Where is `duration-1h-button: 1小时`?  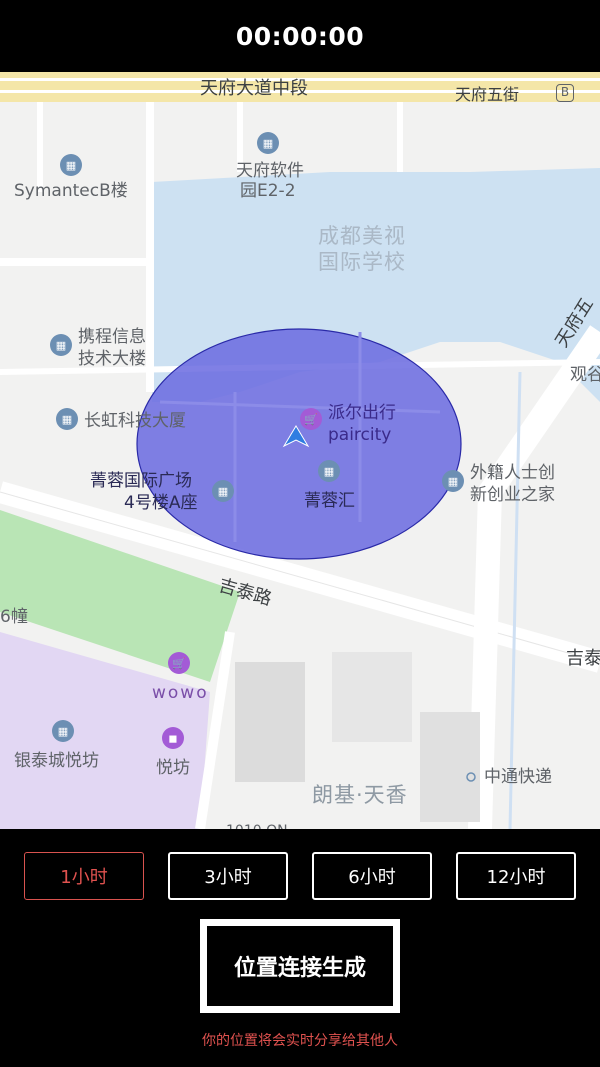 duration-1h-button: 1小时 is located at coordinates (84, 876).